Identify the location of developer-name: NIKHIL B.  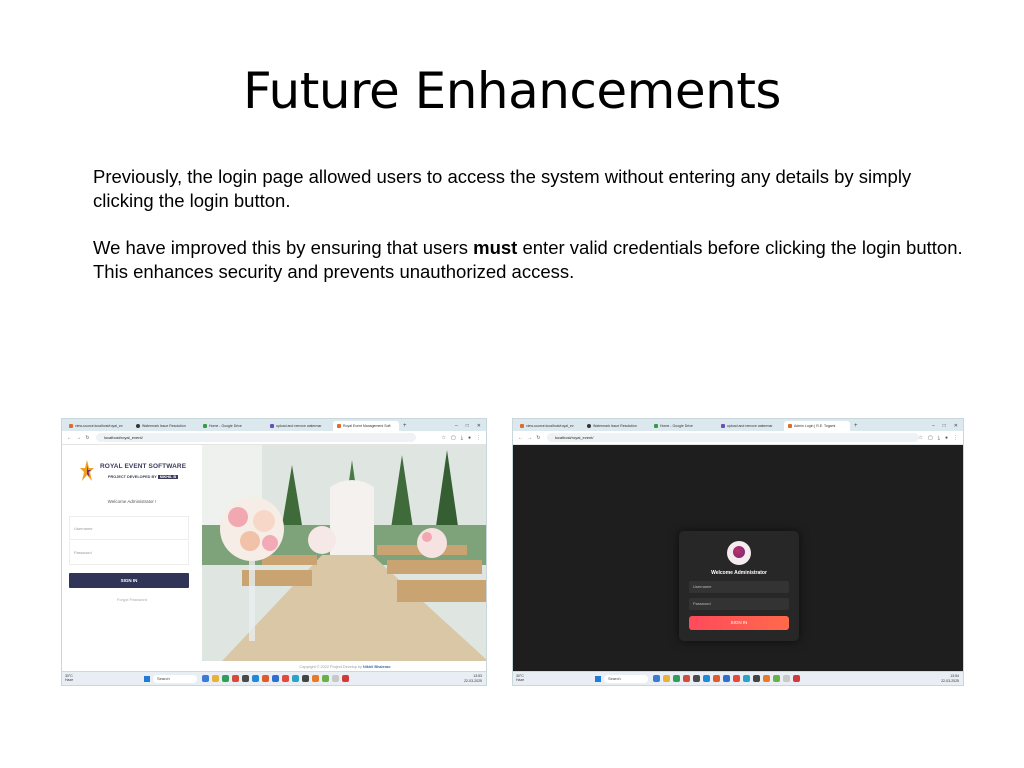
(168, 477).